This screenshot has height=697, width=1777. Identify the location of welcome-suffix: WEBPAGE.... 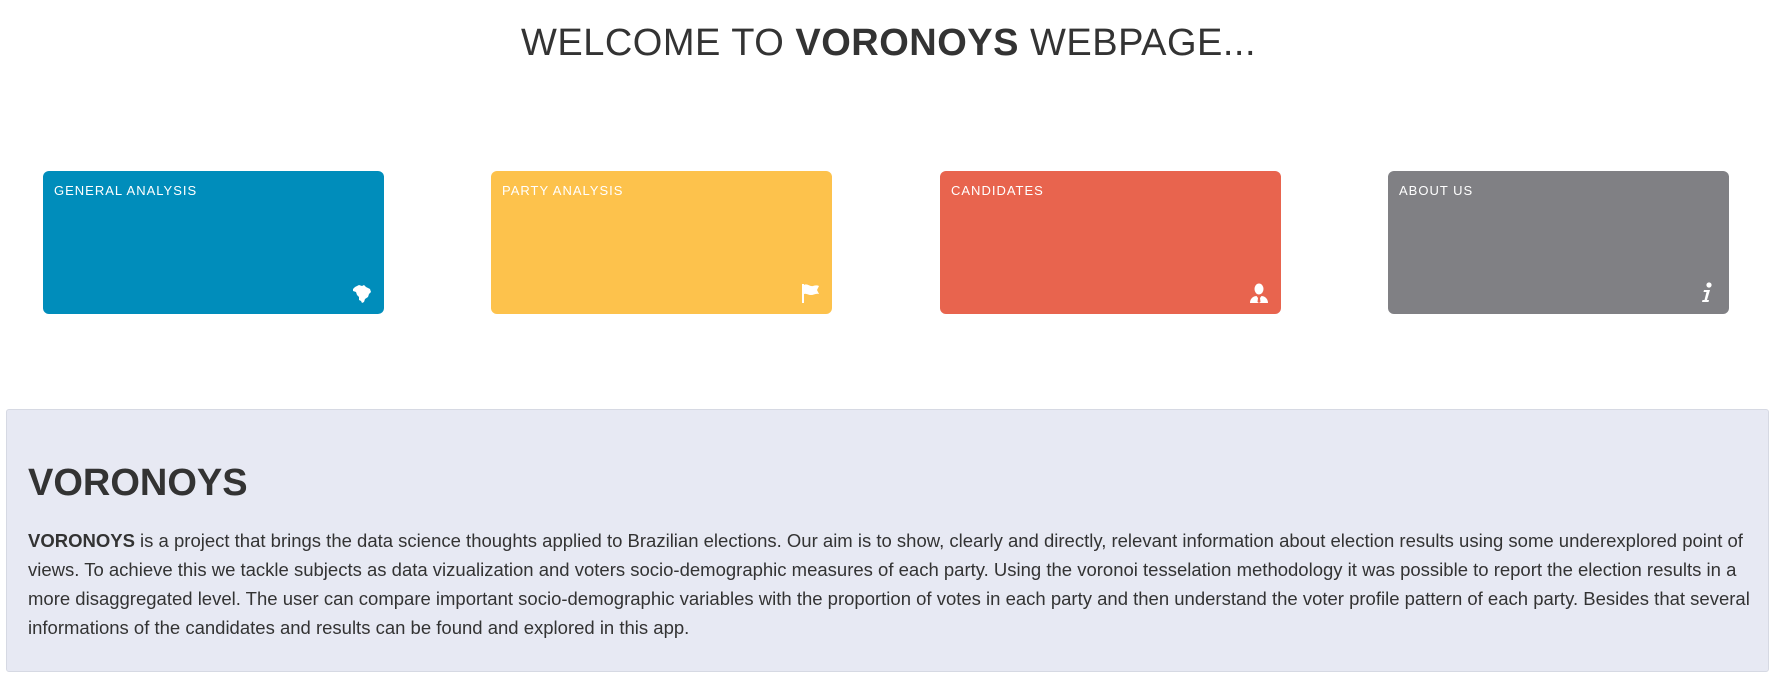
(1137, 43).